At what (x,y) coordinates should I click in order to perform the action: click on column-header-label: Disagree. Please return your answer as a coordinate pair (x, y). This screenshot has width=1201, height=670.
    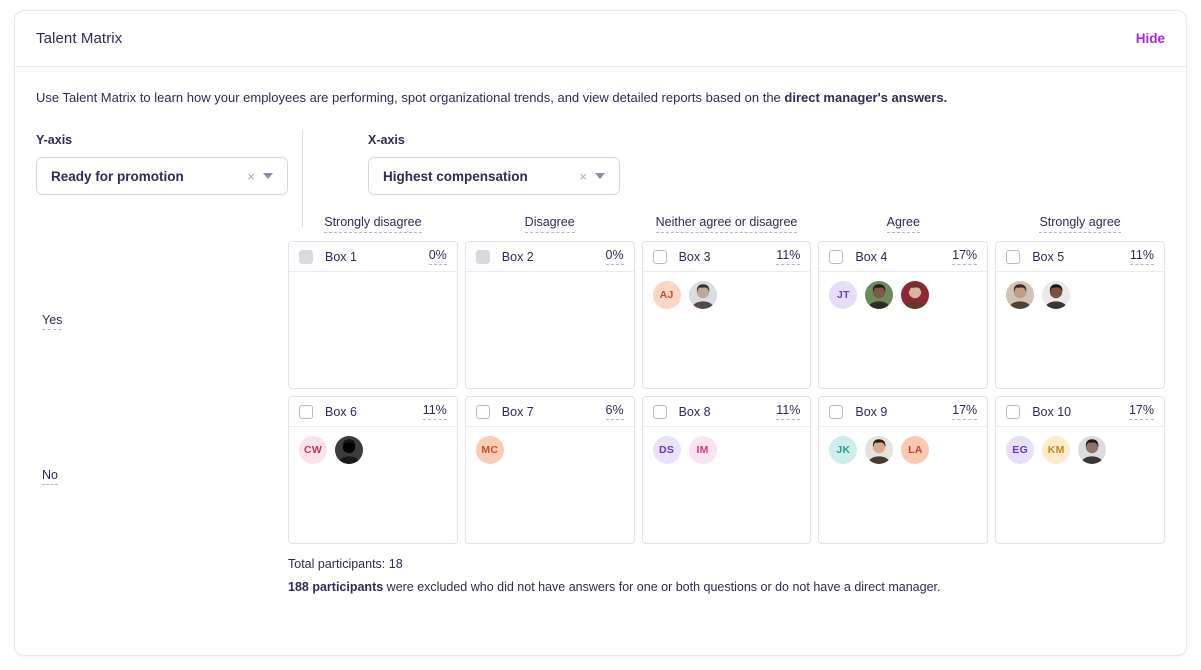
    Looking at the image, I should click on (549, 224).